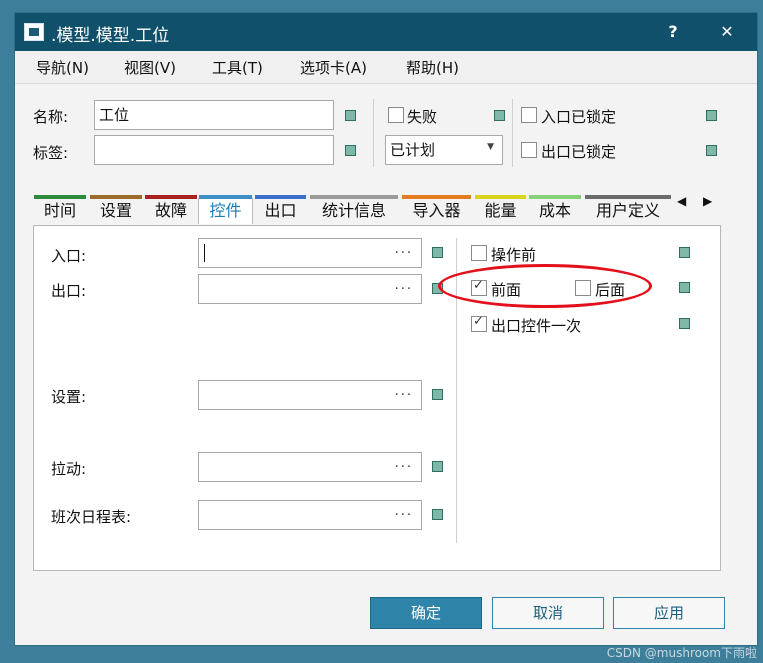 The height and width of the screenshot is (663, 763). I want to click on failed-label: 失败, so click(422, 117).